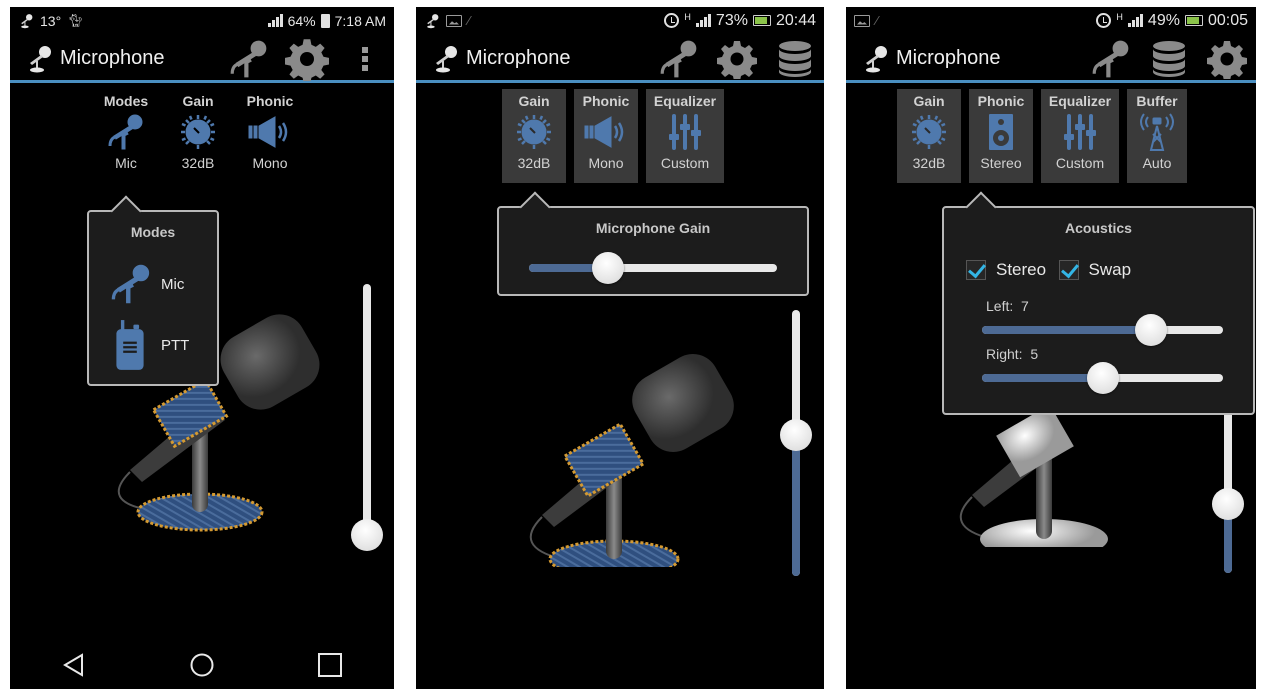 The image size is (1262, 694). I want to click on popup-title: Modes, so click(153, 232).